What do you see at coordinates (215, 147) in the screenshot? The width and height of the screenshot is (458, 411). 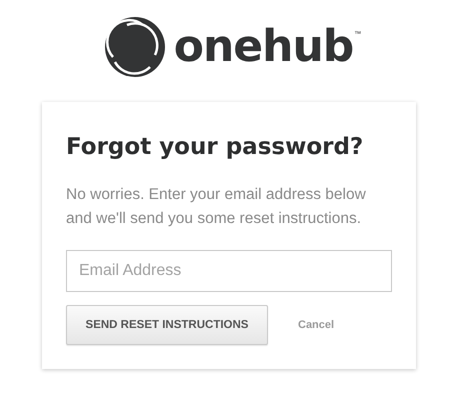 I see `form-title: Forgot your password?` at bounding box center [215, 147].